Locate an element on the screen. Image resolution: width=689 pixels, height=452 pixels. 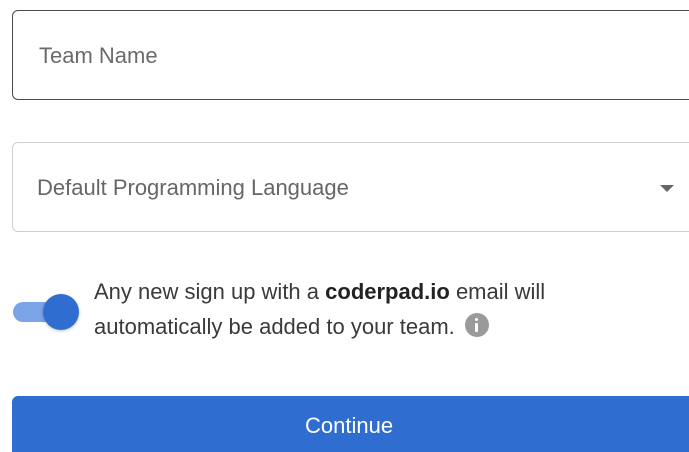
auto-join-text-before: Any new sign up with a is located at coordinates (210, 291).